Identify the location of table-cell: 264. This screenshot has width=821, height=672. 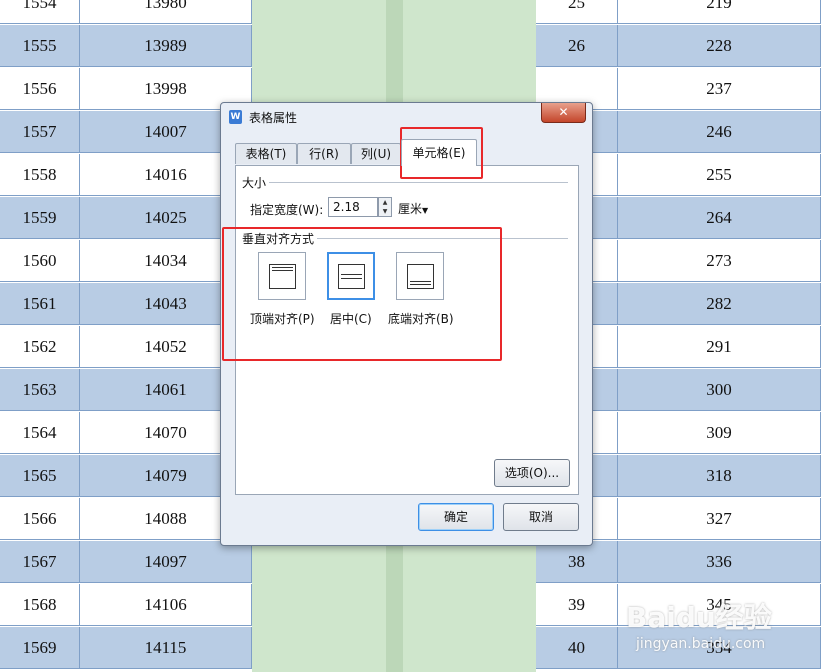
(719, 218).